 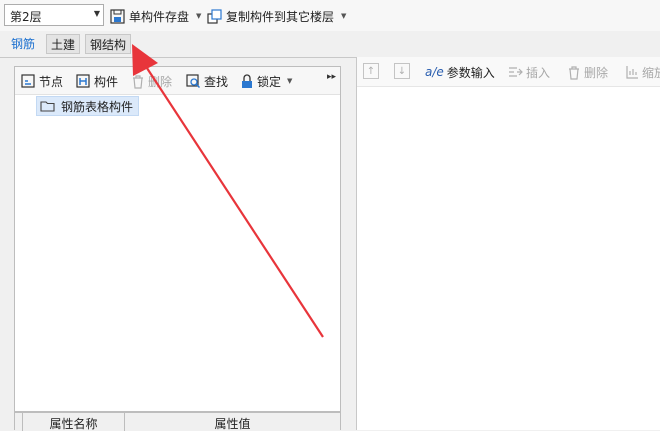 I want to click on lock-button: 锁定 ▼, so click(x=266, y=81).